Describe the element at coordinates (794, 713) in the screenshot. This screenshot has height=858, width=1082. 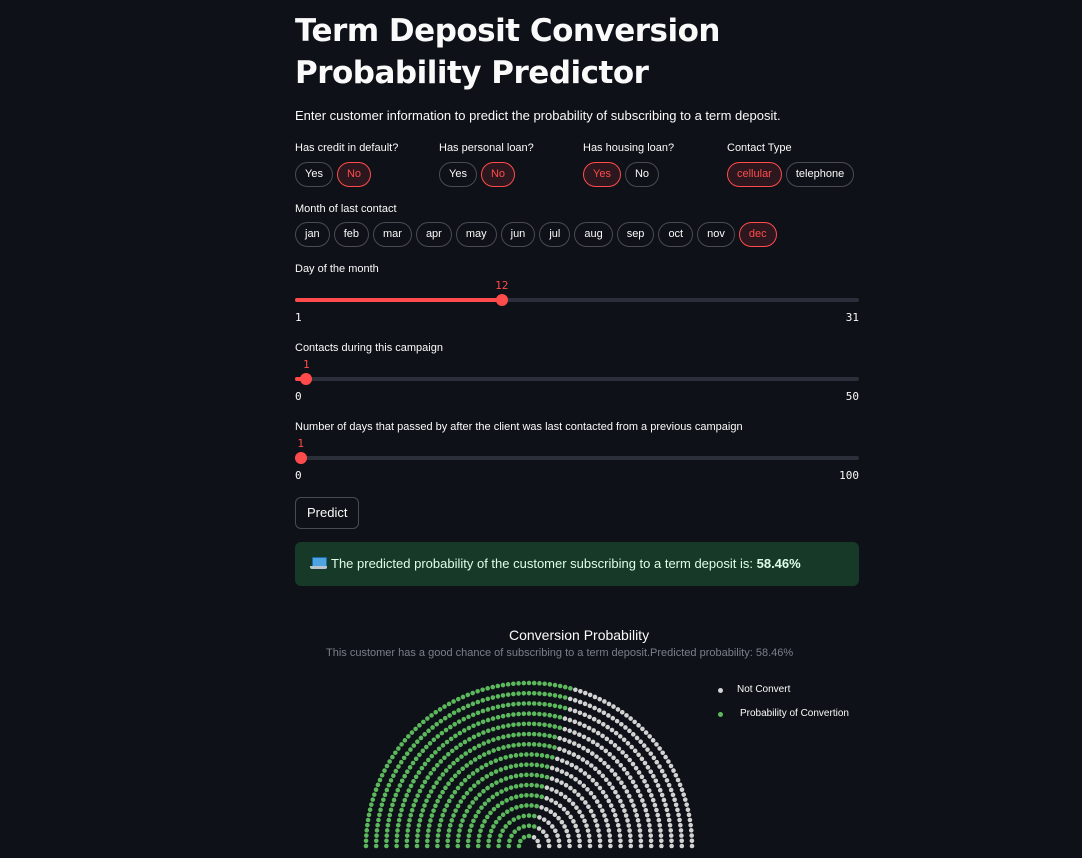
I see `legend-convert: Probability of Convertion` at that location.